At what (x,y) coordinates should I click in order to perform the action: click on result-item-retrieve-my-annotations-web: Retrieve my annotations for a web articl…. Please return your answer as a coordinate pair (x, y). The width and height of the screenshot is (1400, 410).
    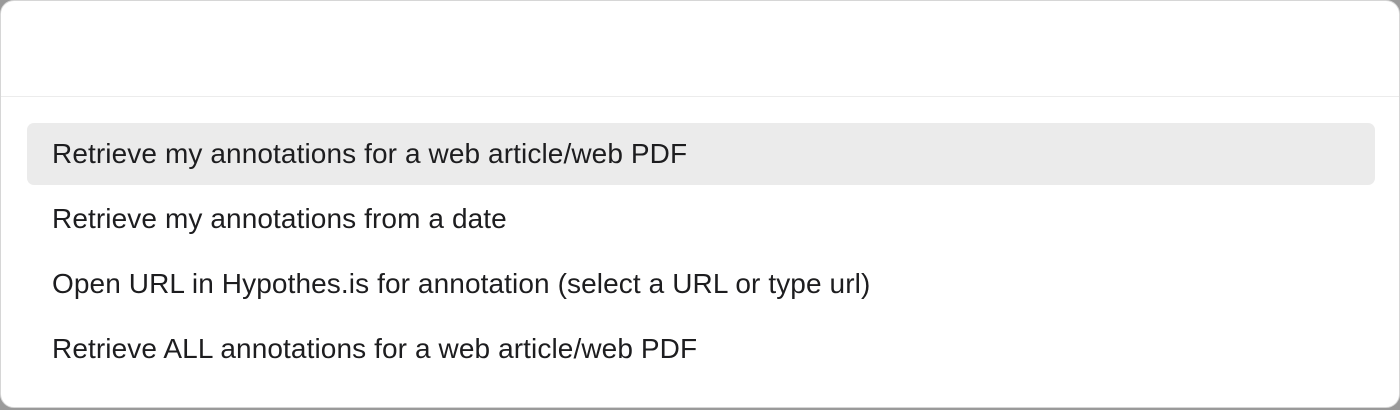
    Looking at the image, I should click on (701, 154).